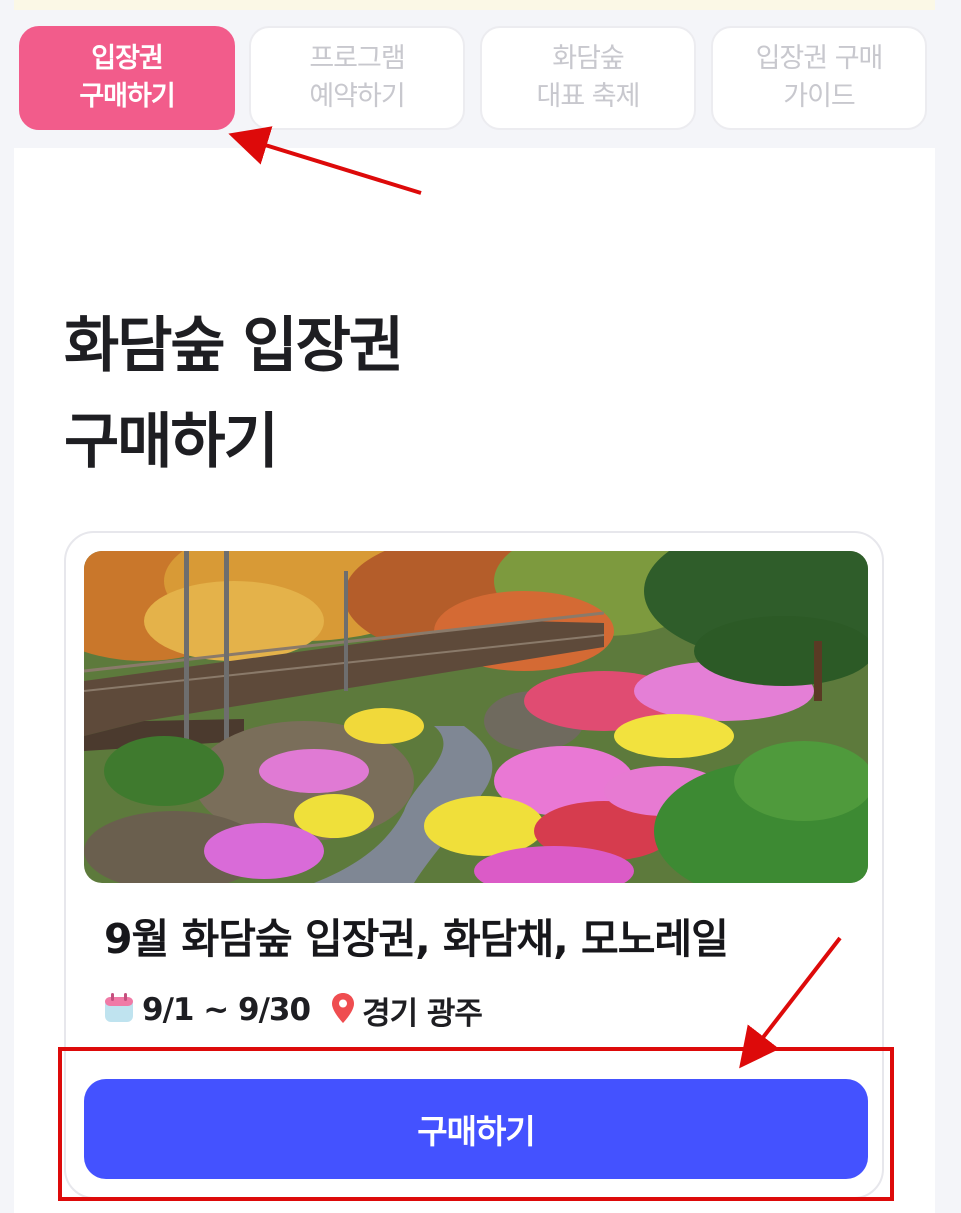 The image size is (961, 1213). What do you see at coordinates (226, 1010) in the screenshot?
I see `event-dates: 9/1 ~ 9/30` at bounding box center [226, 1010].